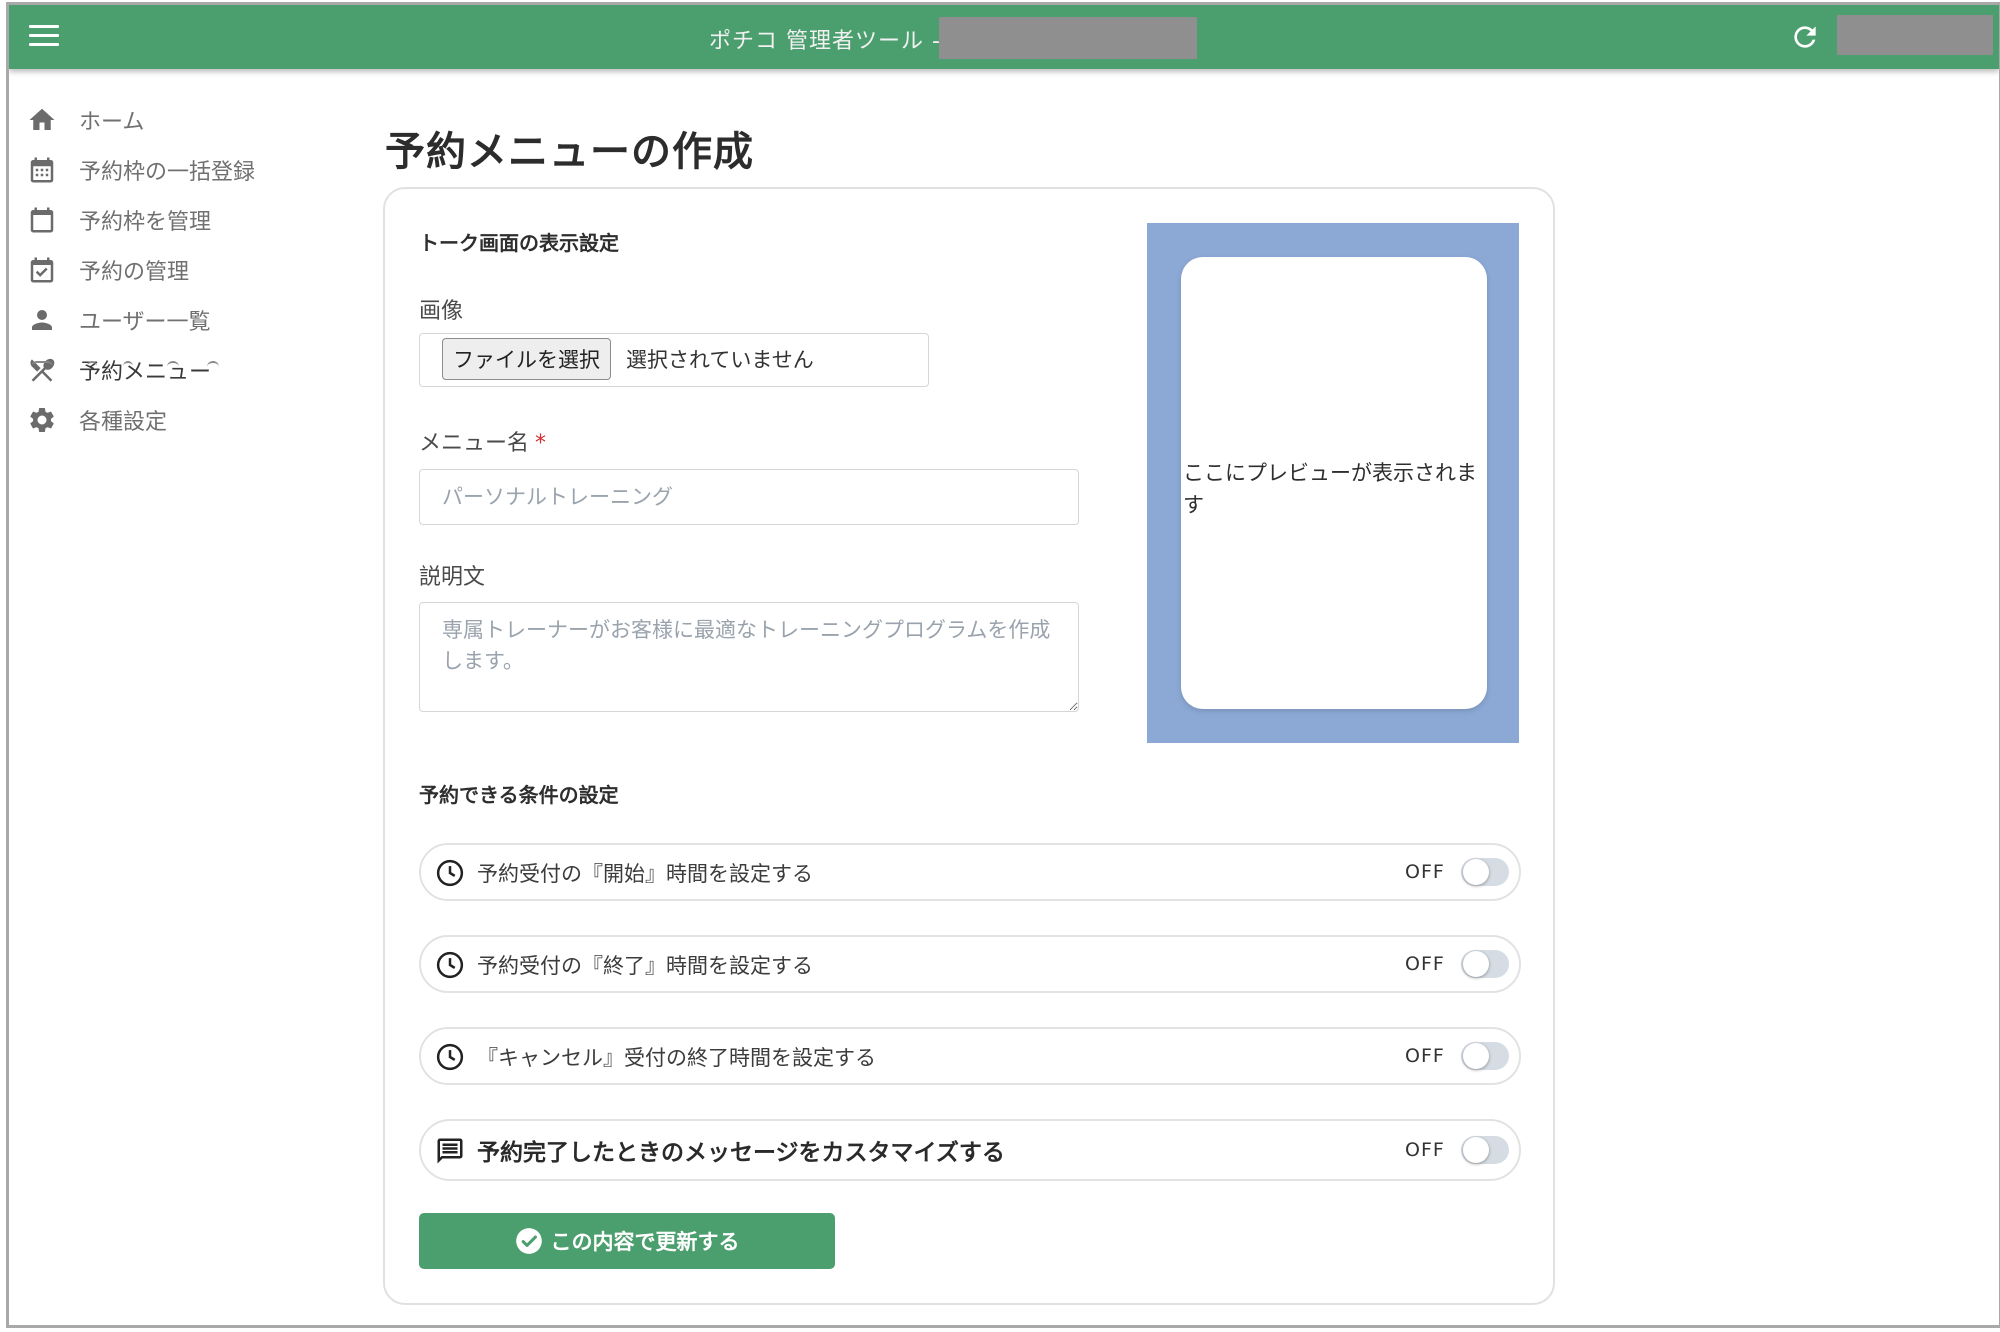 The width and height of the screenshot is (2000, 1332). Describe the element at coordinates (645, 1242) in the screenshot. I see `update-button-label: この内容で更新する` at that location.